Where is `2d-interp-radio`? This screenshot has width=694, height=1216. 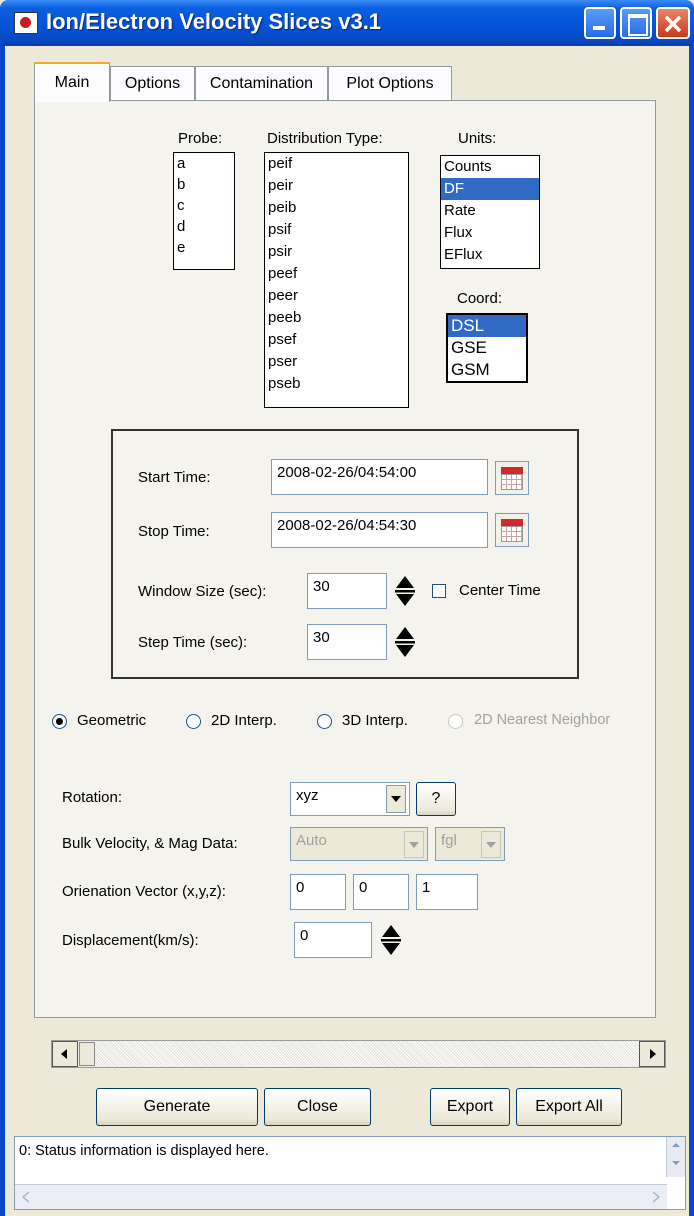
2d-interp-radio is located at coordinates (193, 721).